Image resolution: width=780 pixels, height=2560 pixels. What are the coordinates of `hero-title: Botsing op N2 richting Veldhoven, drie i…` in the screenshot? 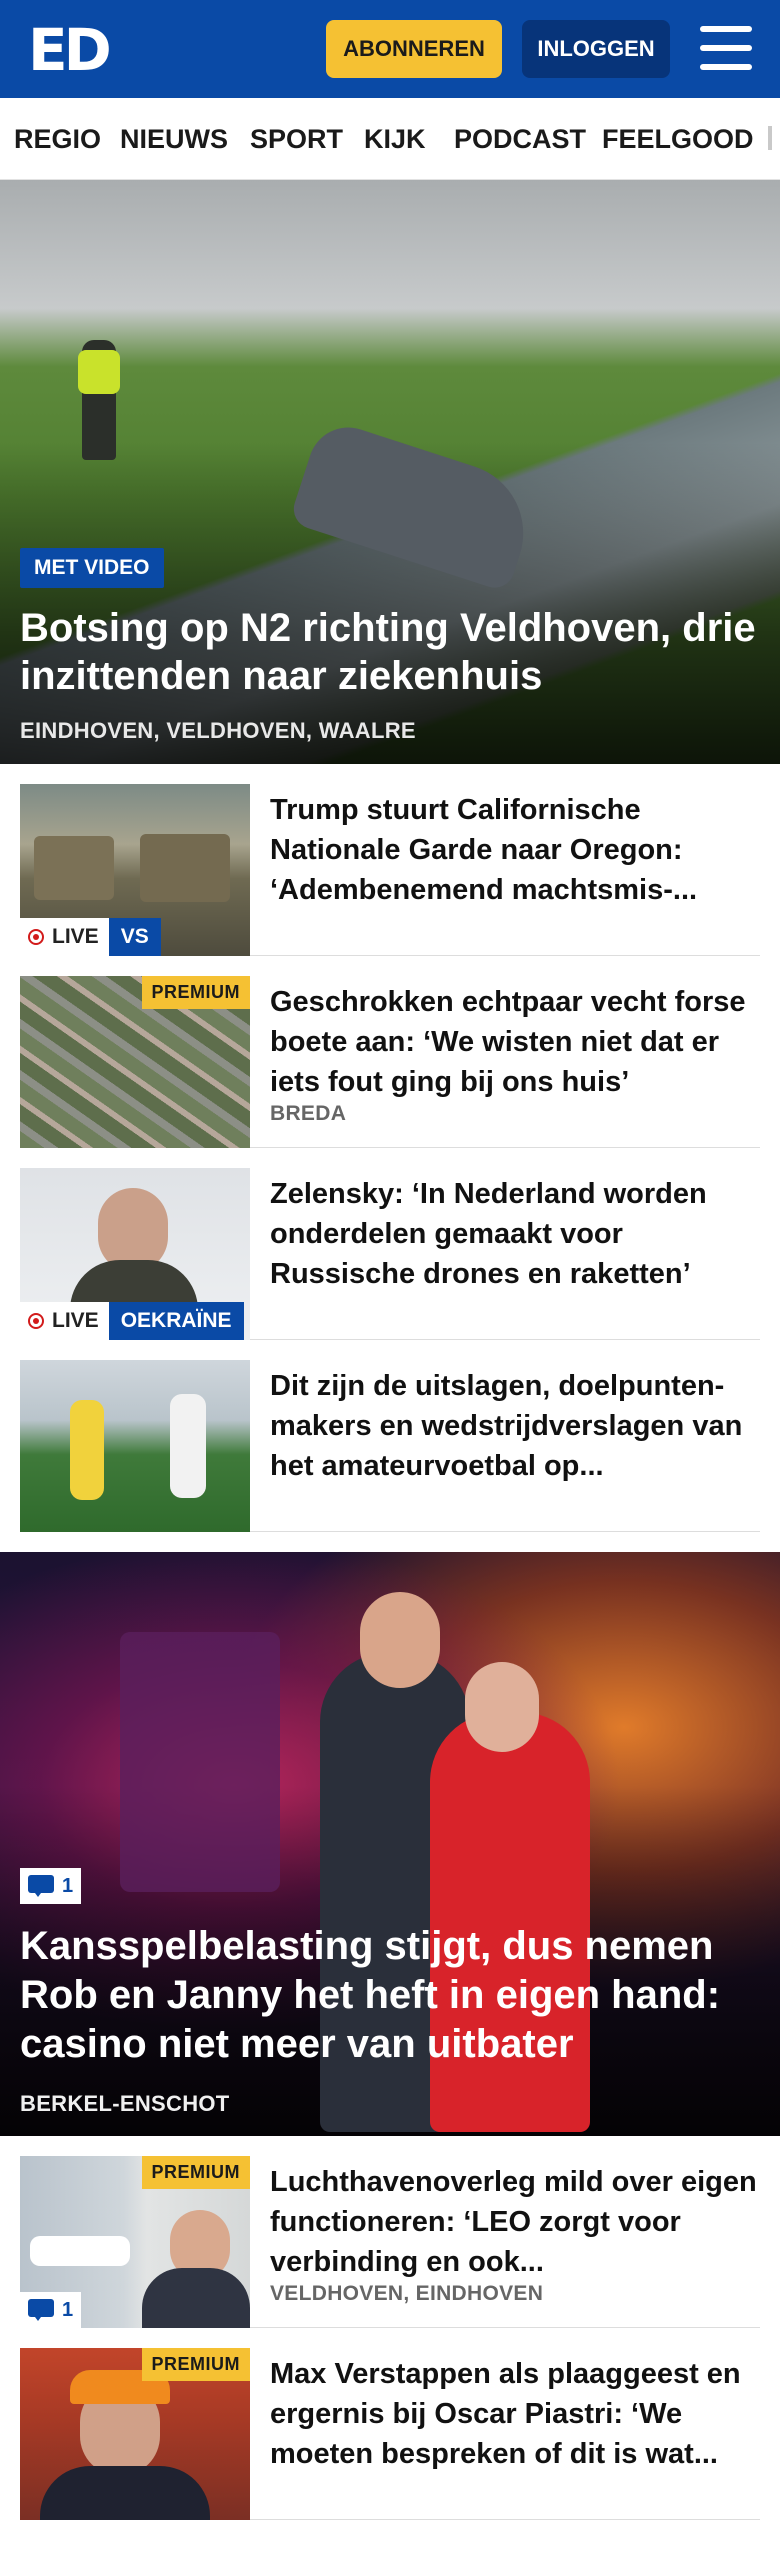 It's located at (390, 652).